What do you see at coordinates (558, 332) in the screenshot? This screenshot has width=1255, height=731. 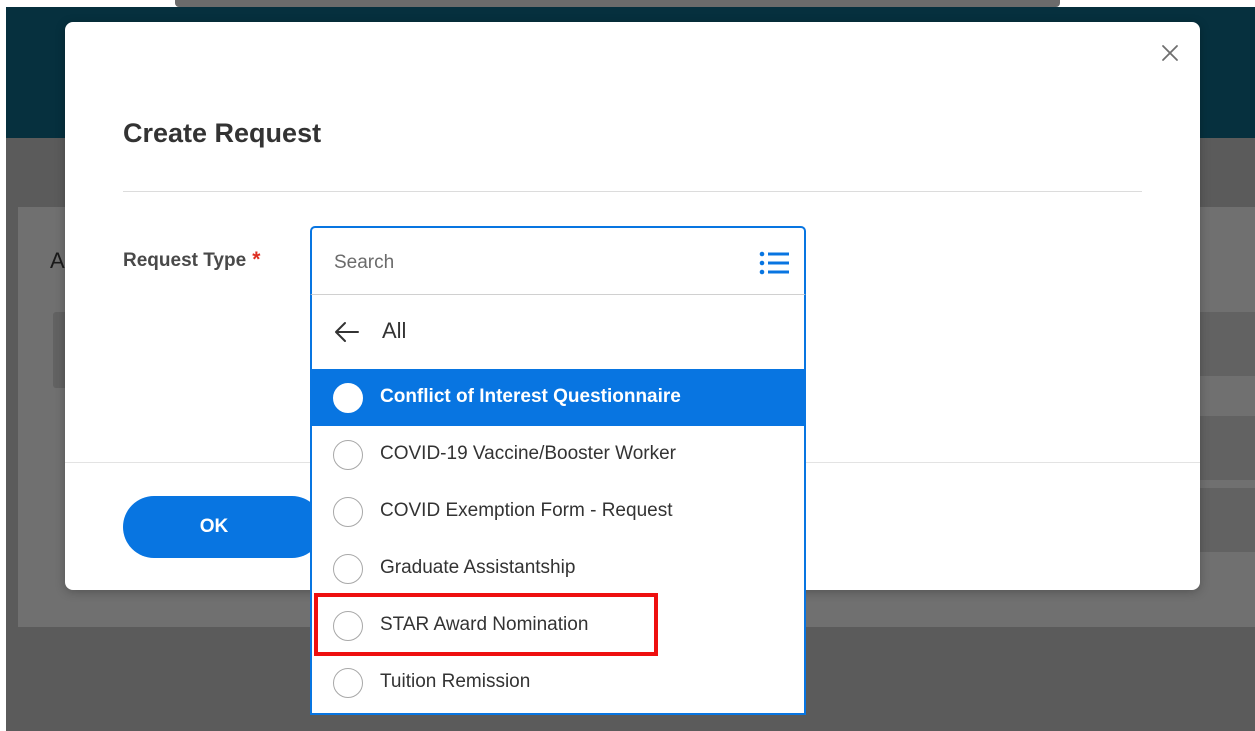 I see `back-to-all-button: All` at bounding box center [558, 332].